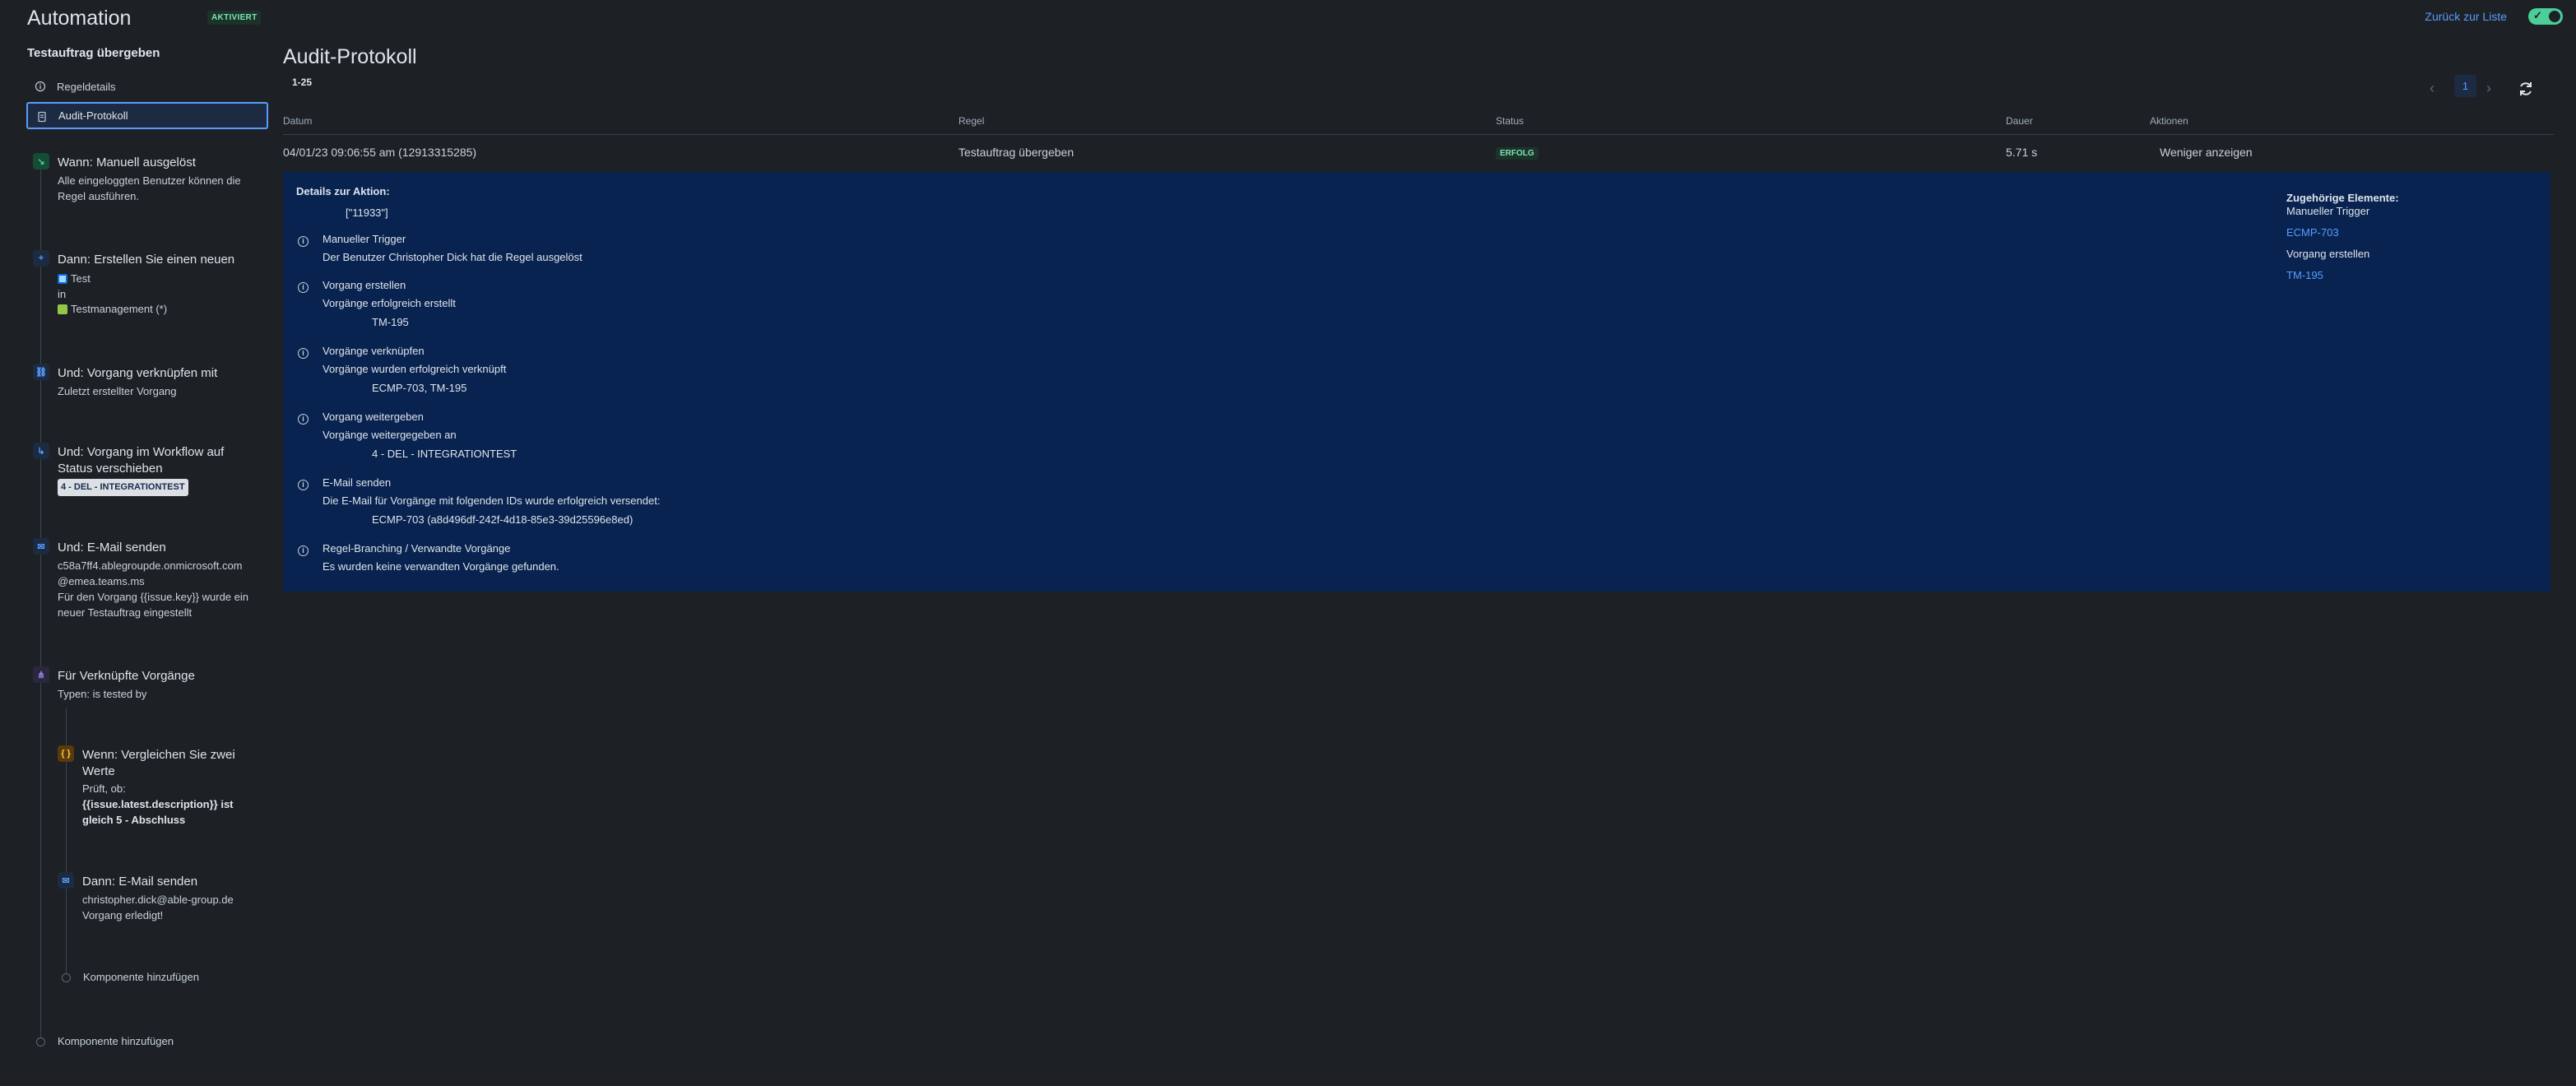 The height and width of the screenshot is (1086, 2576). What do you see at coordinates (2526, 91) in the screenshot?
I see `refresh-icon` at bounding box center [2526, 91].